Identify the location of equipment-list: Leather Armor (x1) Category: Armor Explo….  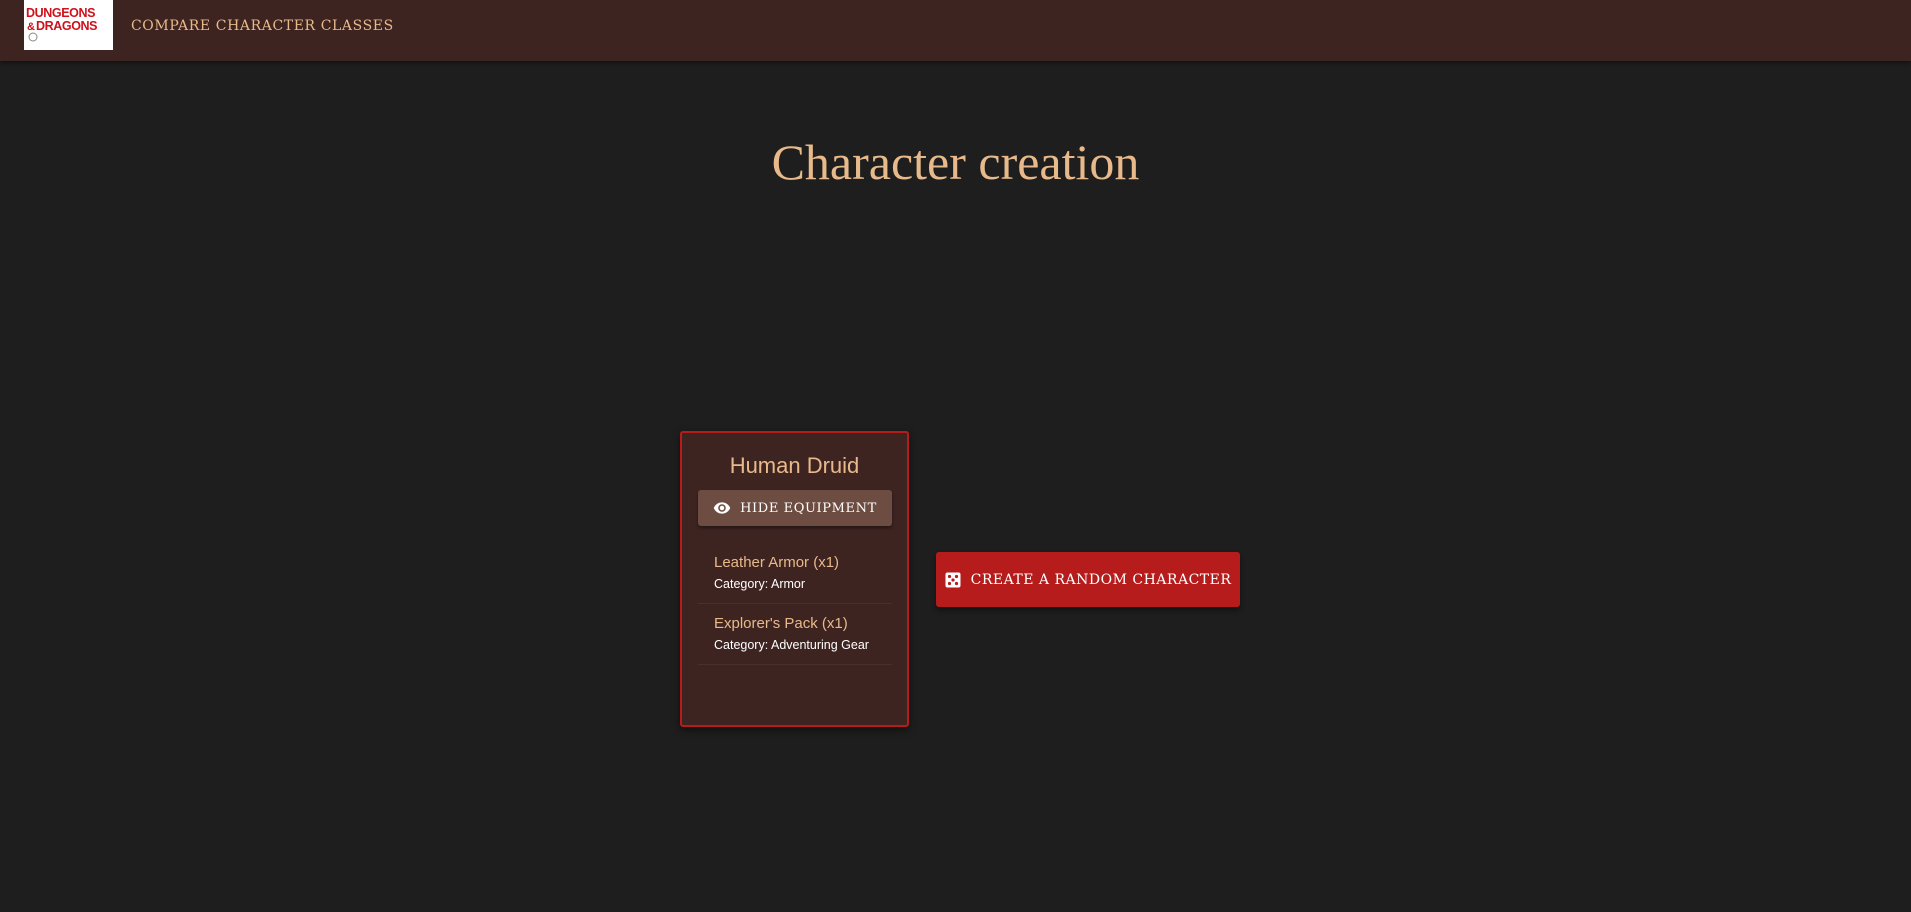
(795, 604).